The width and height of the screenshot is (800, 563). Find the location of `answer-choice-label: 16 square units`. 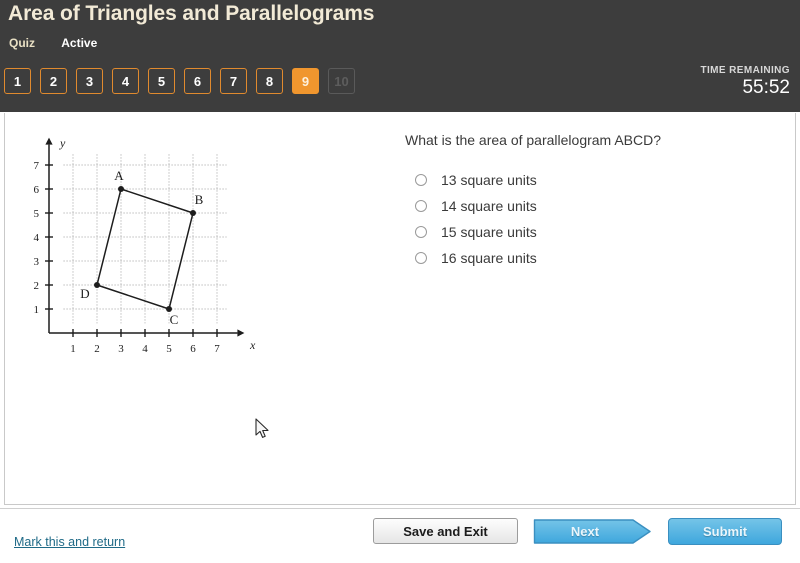

answer-choice-label: 16 square units is located at coordinates (489, 258).